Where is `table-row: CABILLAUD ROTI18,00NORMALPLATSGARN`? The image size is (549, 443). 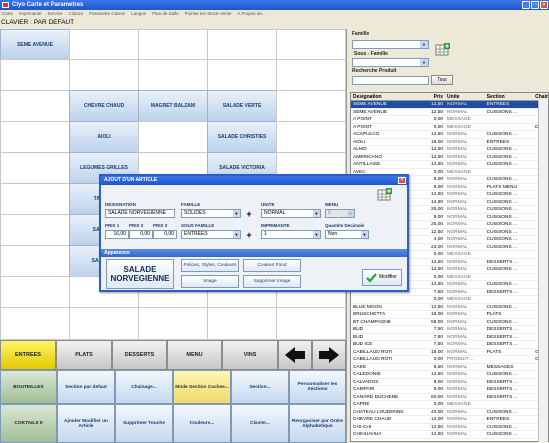
table-row: CABILLAUD ROTI18,00NORMALPLATSGARN is located at coordinates (449, 352).